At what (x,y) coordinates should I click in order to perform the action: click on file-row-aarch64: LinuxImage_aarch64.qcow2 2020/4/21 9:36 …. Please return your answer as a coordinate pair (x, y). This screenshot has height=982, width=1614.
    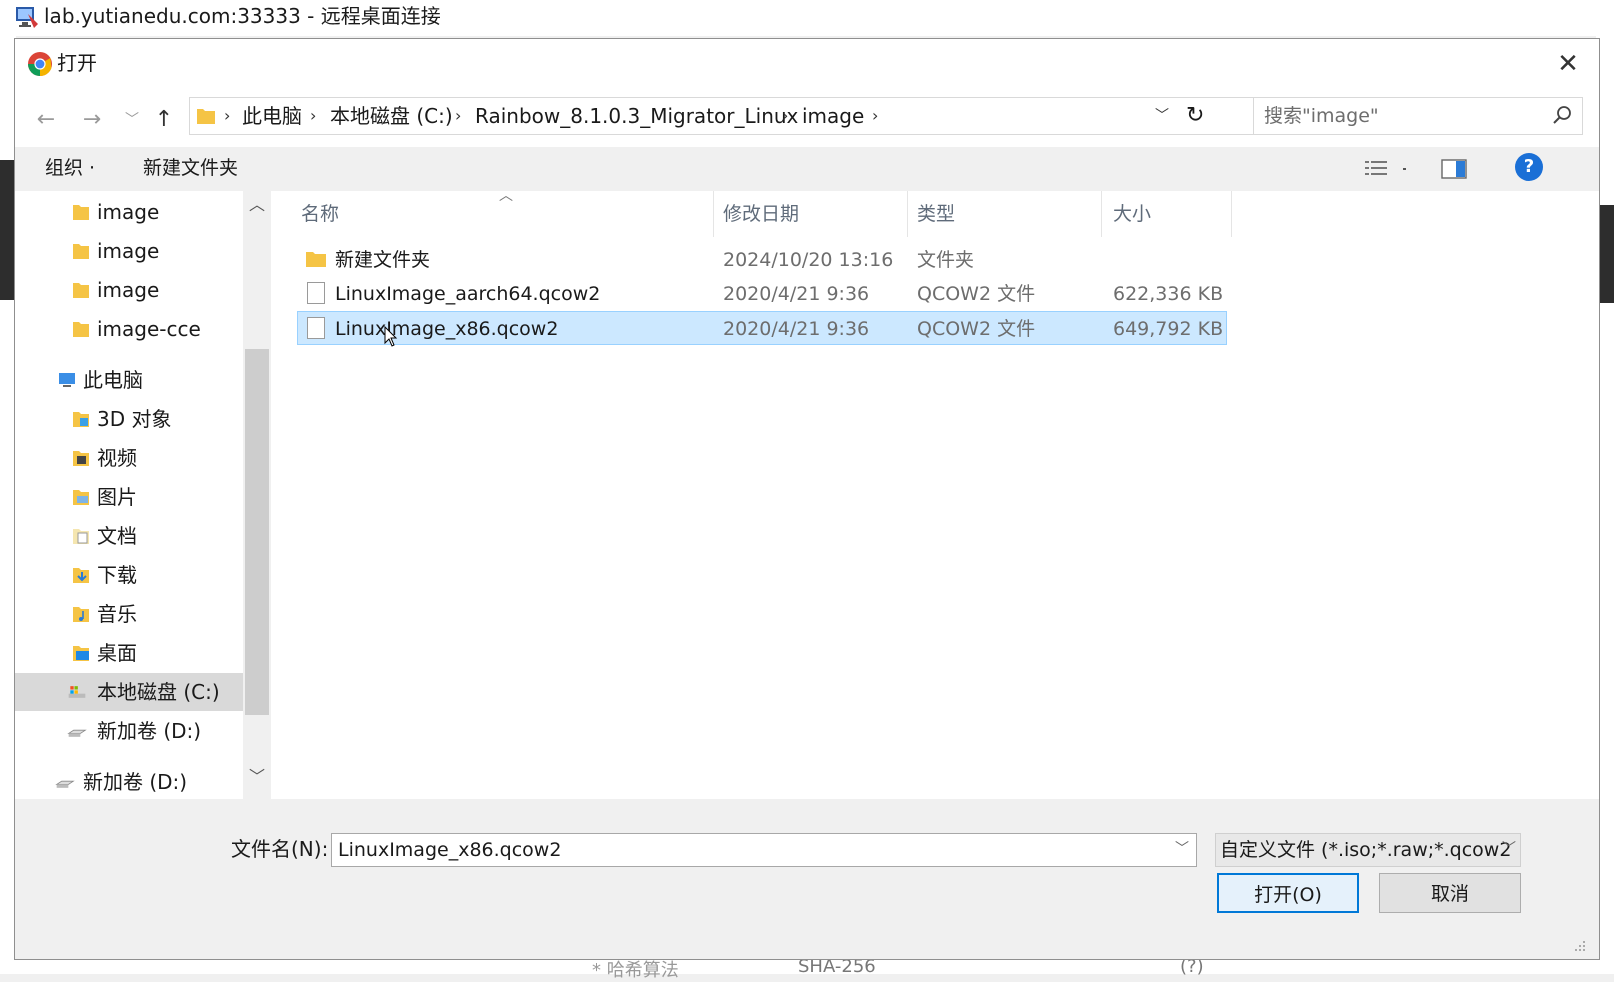
    Looking at the image, I should click on (762, 294).